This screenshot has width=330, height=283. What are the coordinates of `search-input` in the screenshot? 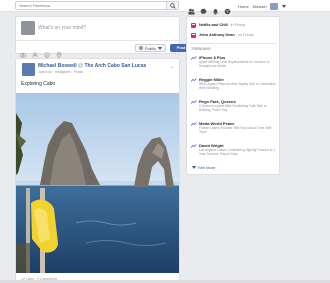 It's located at (91, 5).